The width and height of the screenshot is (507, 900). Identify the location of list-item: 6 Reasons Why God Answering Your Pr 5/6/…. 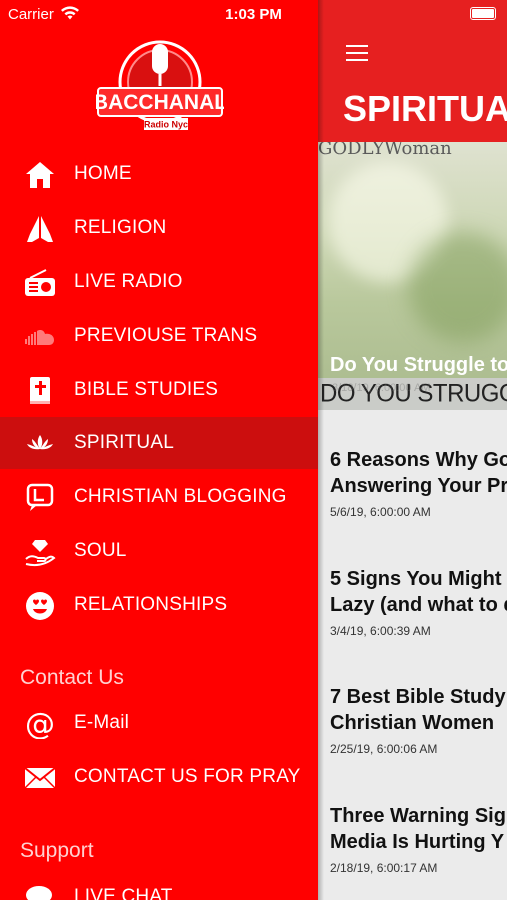
(418, 483).